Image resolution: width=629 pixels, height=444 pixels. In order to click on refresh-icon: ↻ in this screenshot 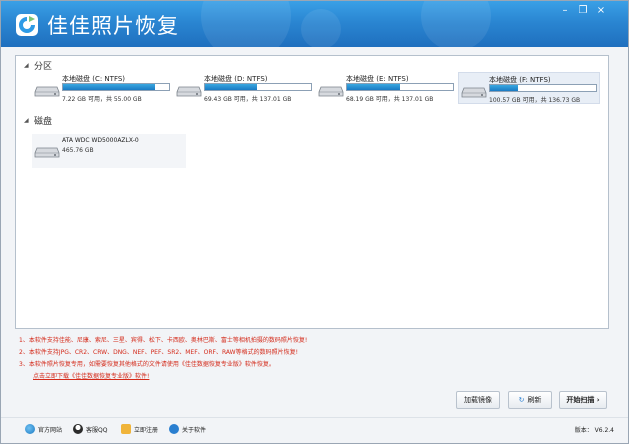, I will do `click(521, 400)`.